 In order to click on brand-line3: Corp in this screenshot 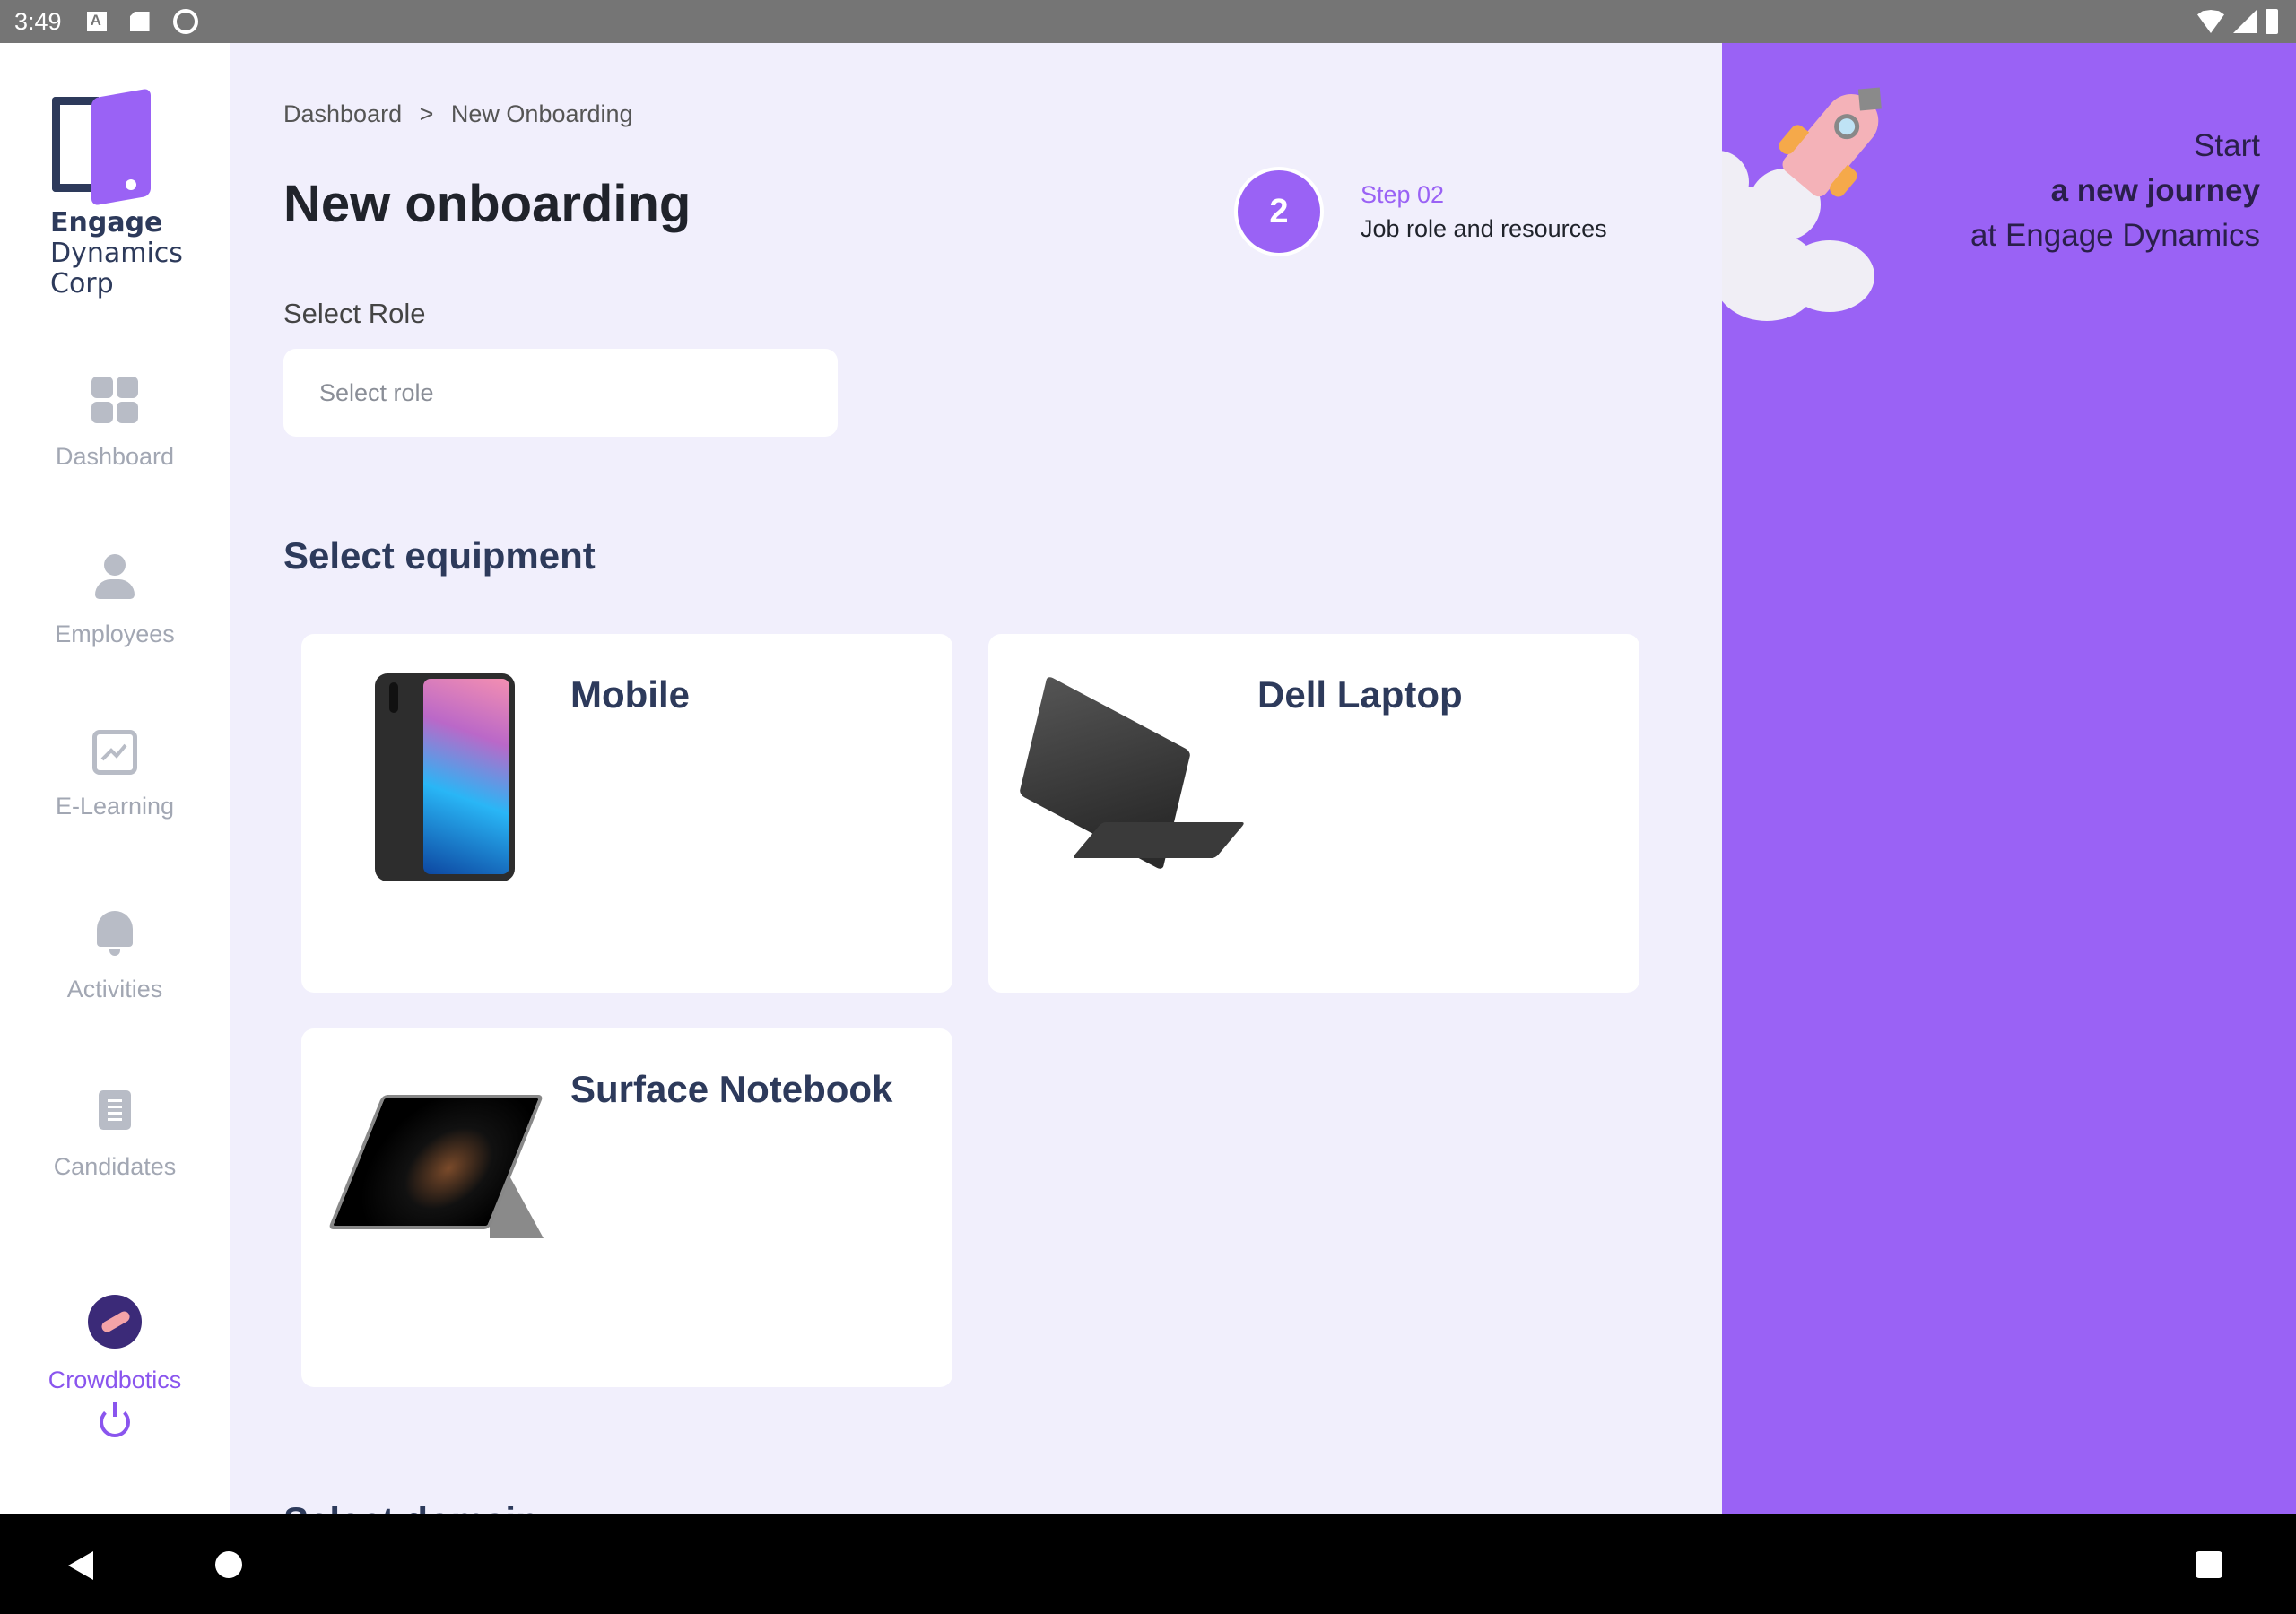, I will do `click(82, 283)`.